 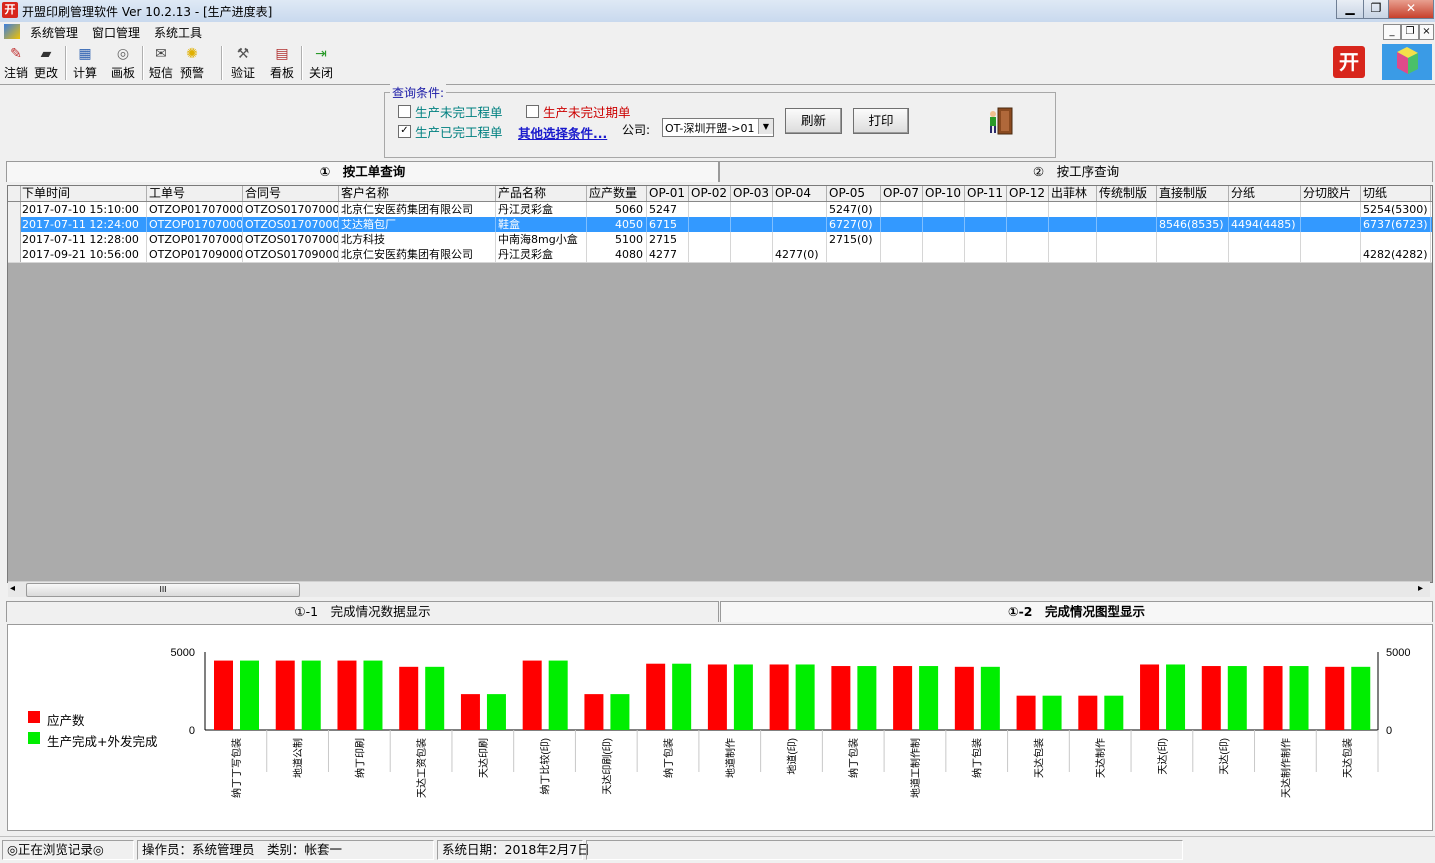 What do you see at coordinates (1376, 9) in the screenshot?
I see `restore-button: ❐` at bounding box center [1376, 9].